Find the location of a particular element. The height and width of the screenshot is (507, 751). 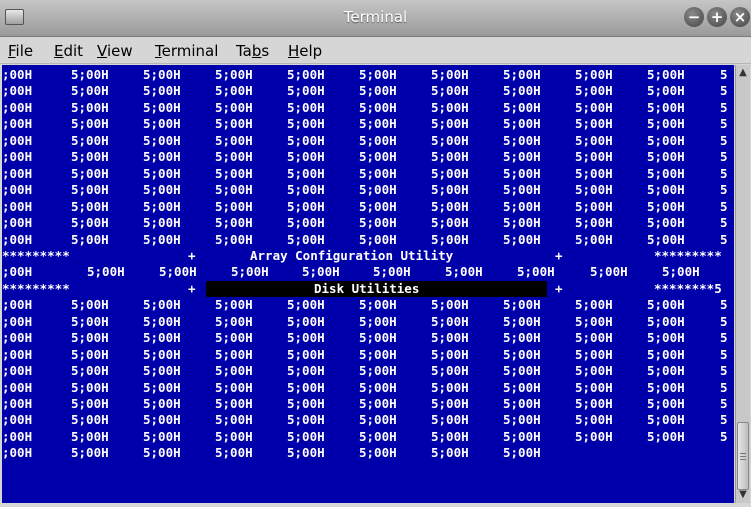

menu-tabs: Tabs is located at coordinates (252, 51).